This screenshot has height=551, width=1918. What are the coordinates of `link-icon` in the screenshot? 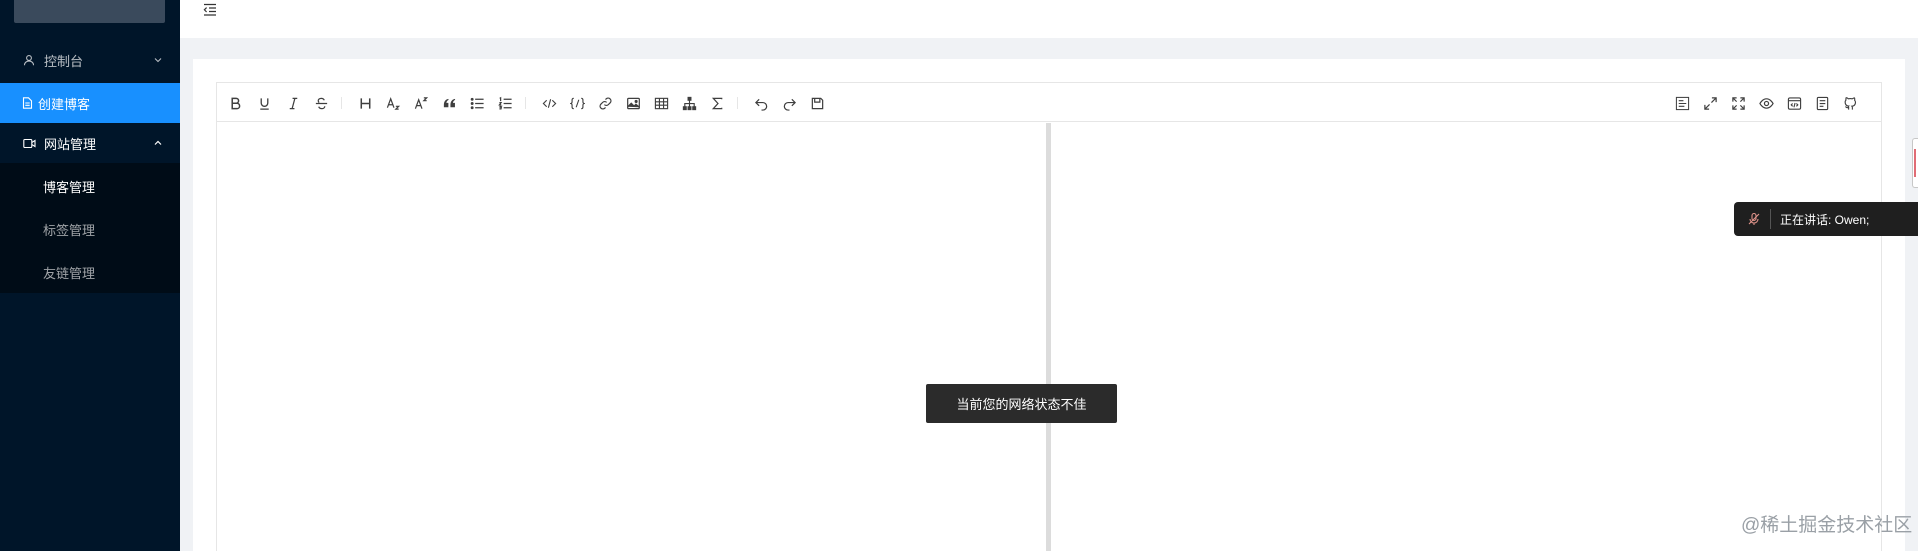 It's located at (605, 103).